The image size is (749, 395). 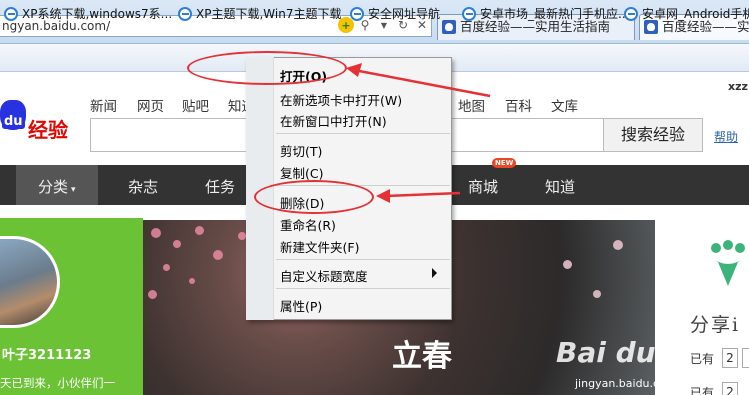 What do you see at coordinates (418, 196) in the screenshot?
I see `annotation-arrow-delete` at bounding box center [418, 196].